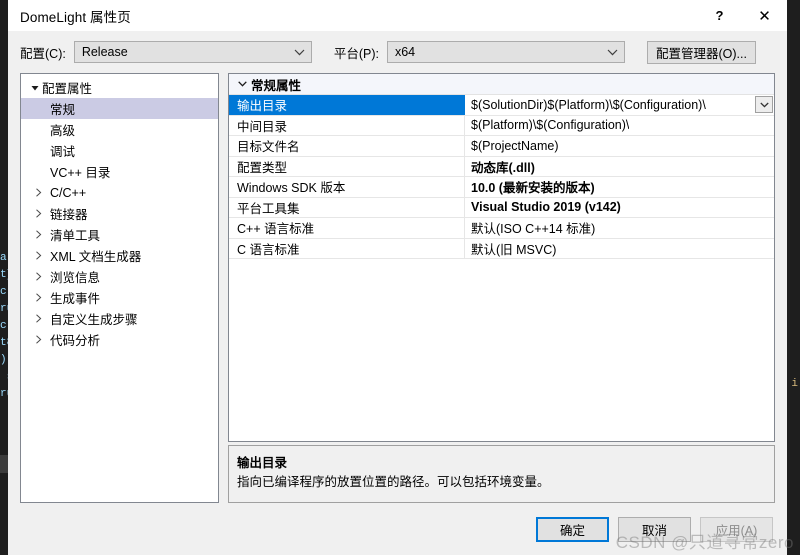 The width and height of the screenshot is (800, 555). I want to click on cancel-button: 取消, so click(654, 529).